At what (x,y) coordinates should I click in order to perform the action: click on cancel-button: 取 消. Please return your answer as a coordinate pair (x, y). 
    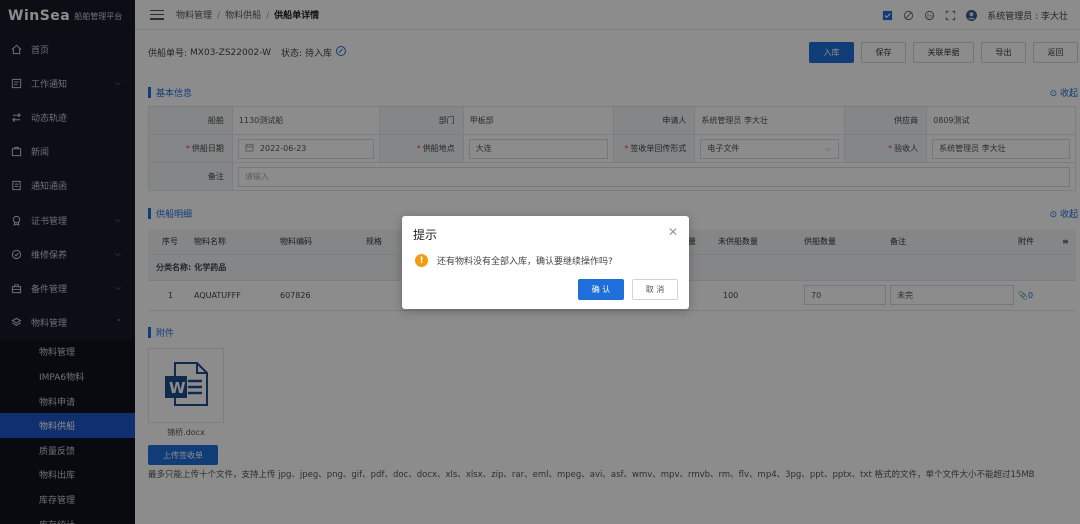
    Looking at the image, I should click on (655, 289).